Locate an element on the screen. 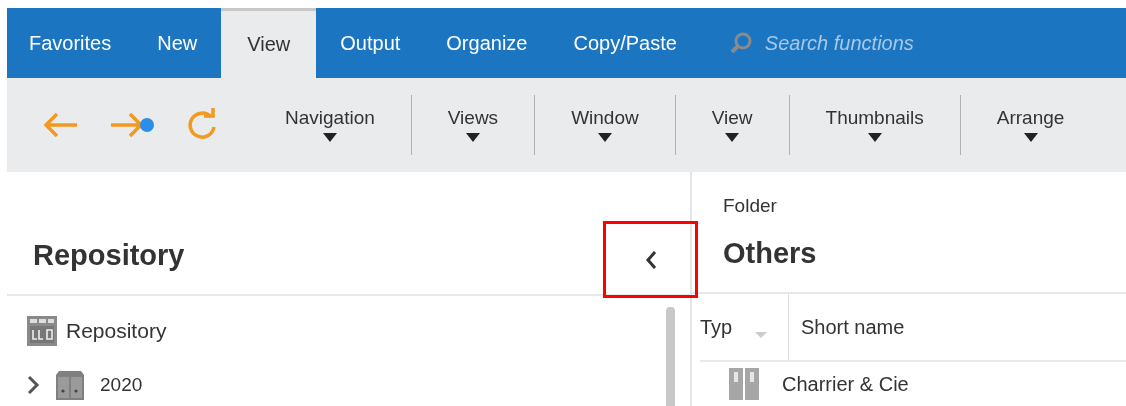  collapse-button is located at coordinates (650, 259).